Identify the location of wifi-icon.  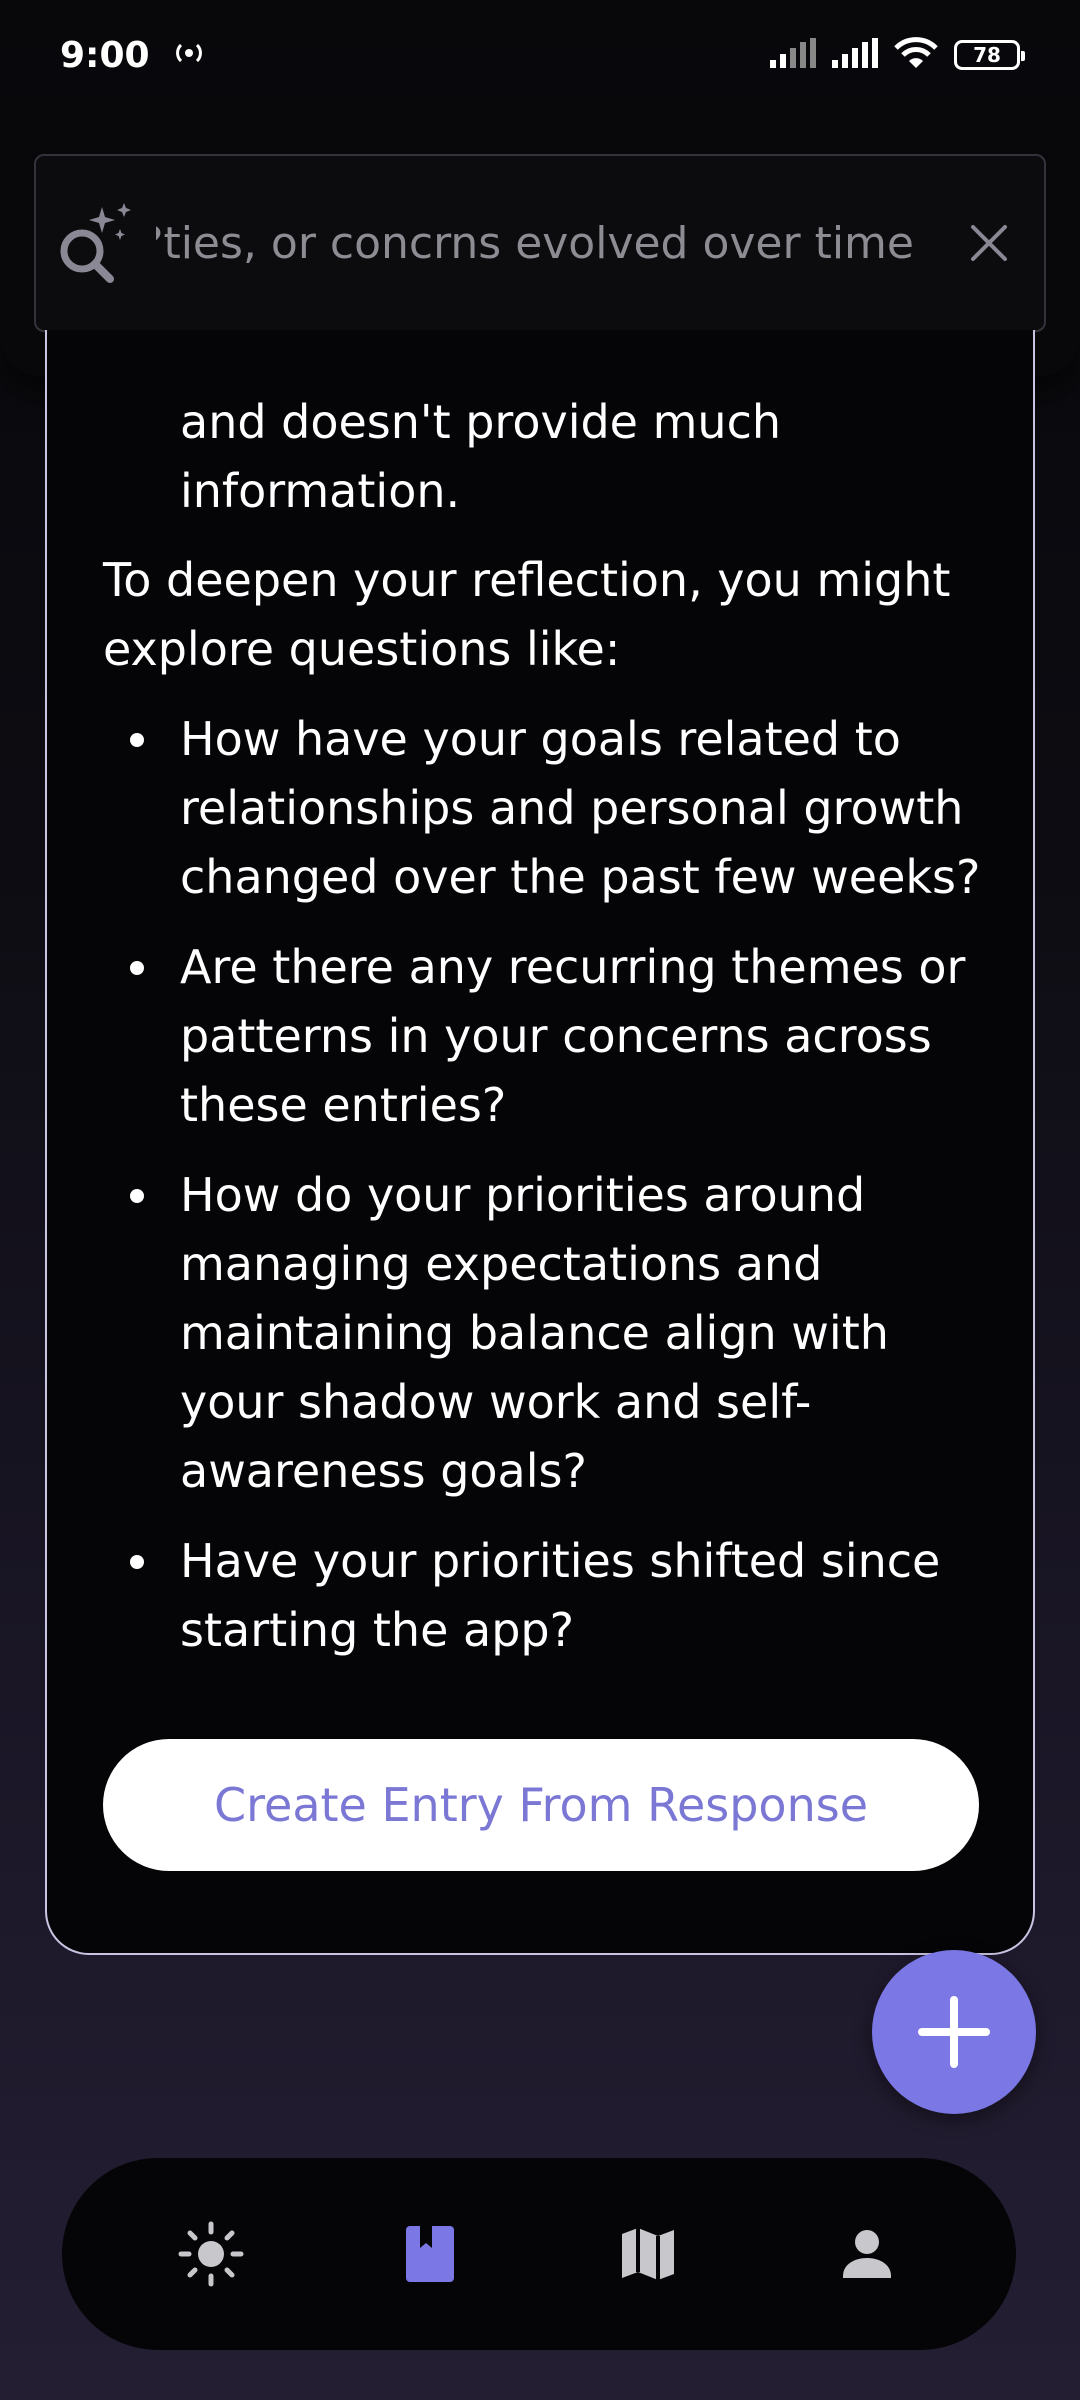
(916, 55).